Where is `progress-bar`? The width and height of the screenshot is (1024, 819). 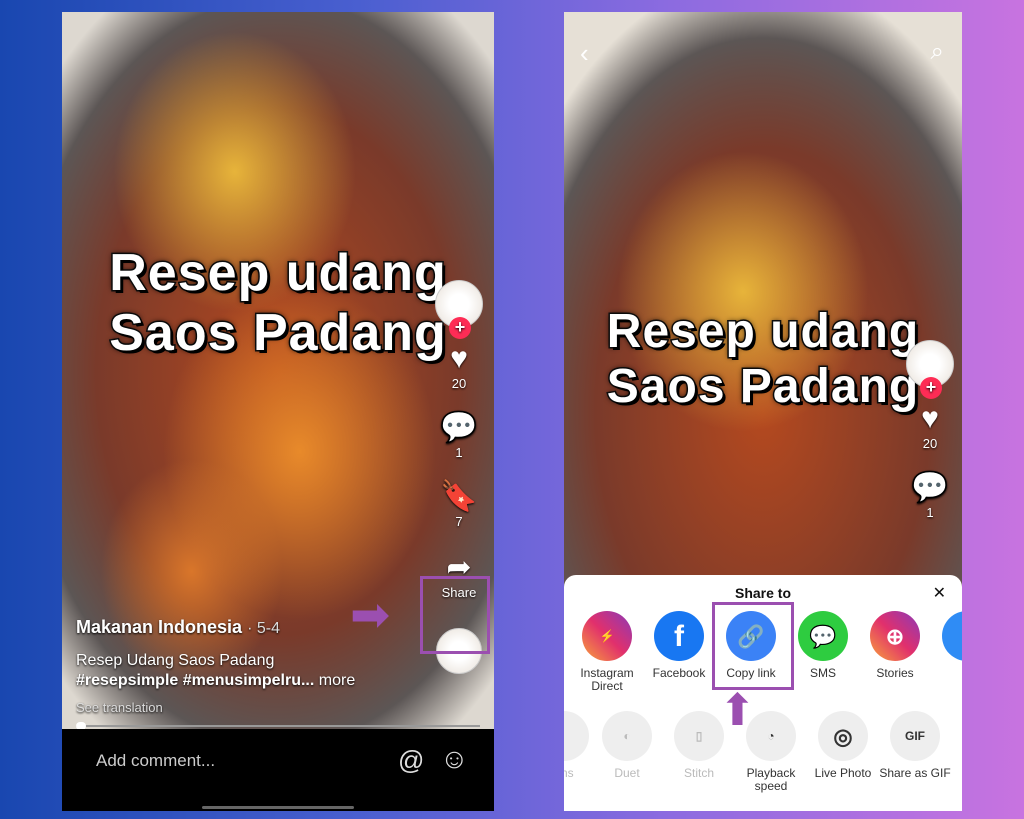 progress-bar is located at coordinates (278, 726).